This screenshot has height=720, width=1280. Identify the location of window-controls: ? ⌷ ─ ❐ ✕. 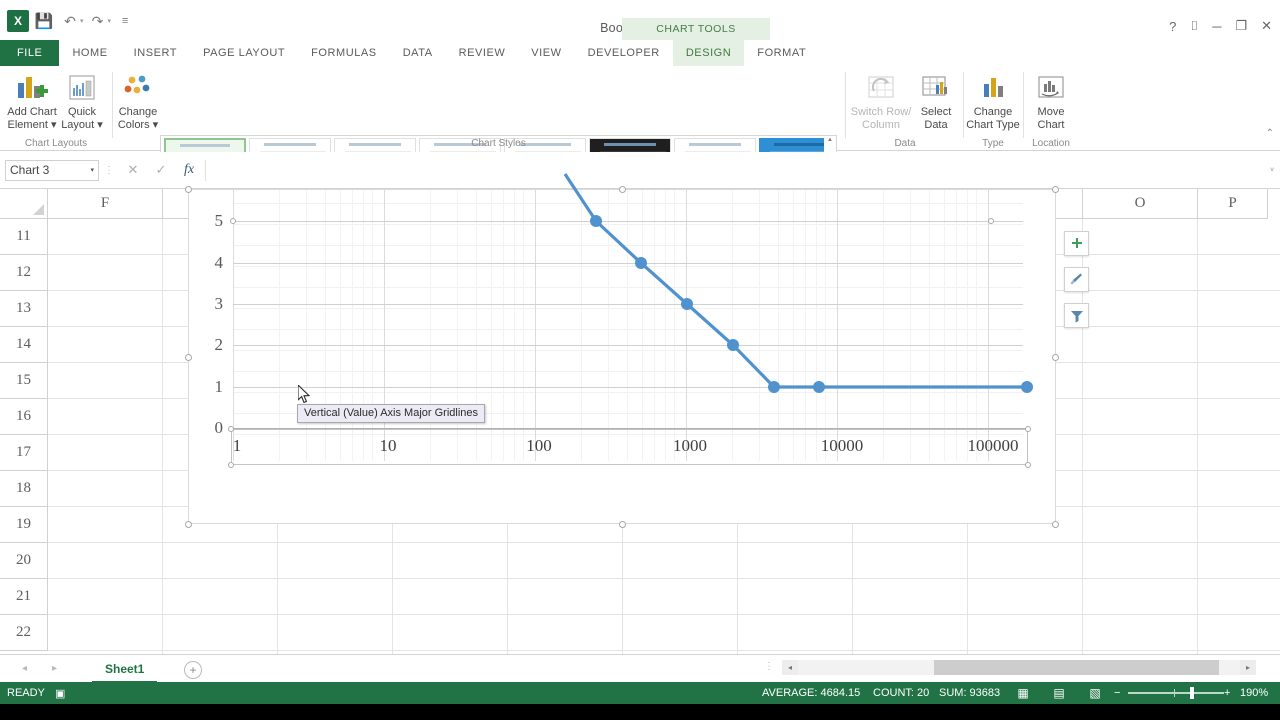
(1220, 26).